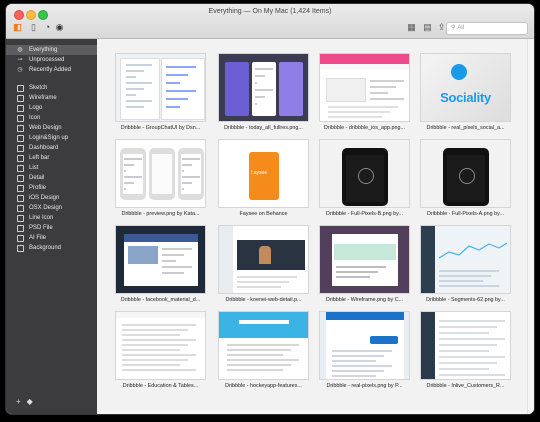  I want to click on tag-button: ◆, so click(30, 401).